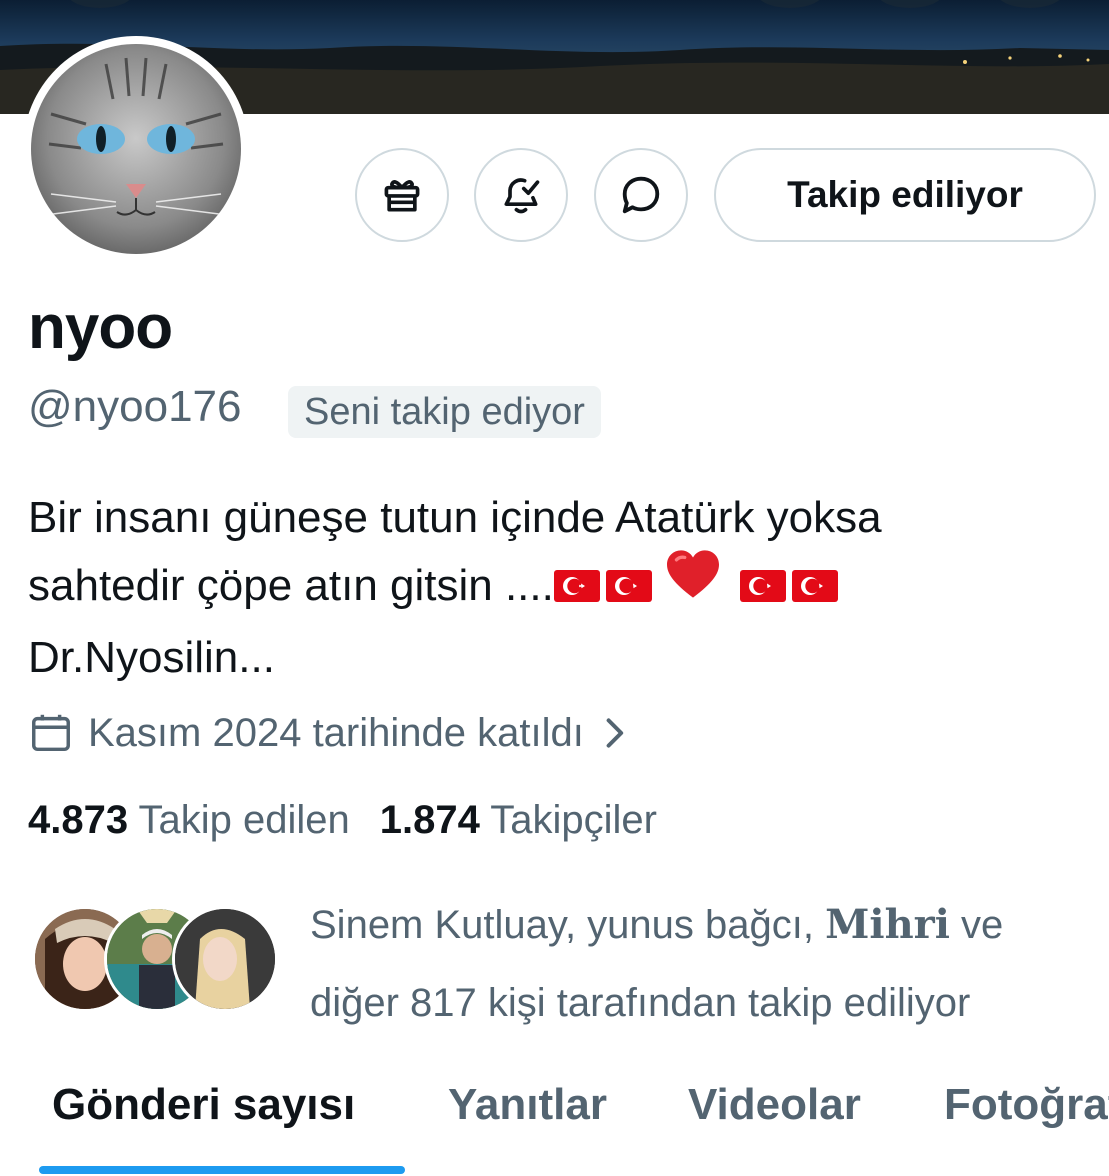  Describe the element at coordinates (573, 820) in the screenshot. I see `followers-label: Takipçiler` at that location.